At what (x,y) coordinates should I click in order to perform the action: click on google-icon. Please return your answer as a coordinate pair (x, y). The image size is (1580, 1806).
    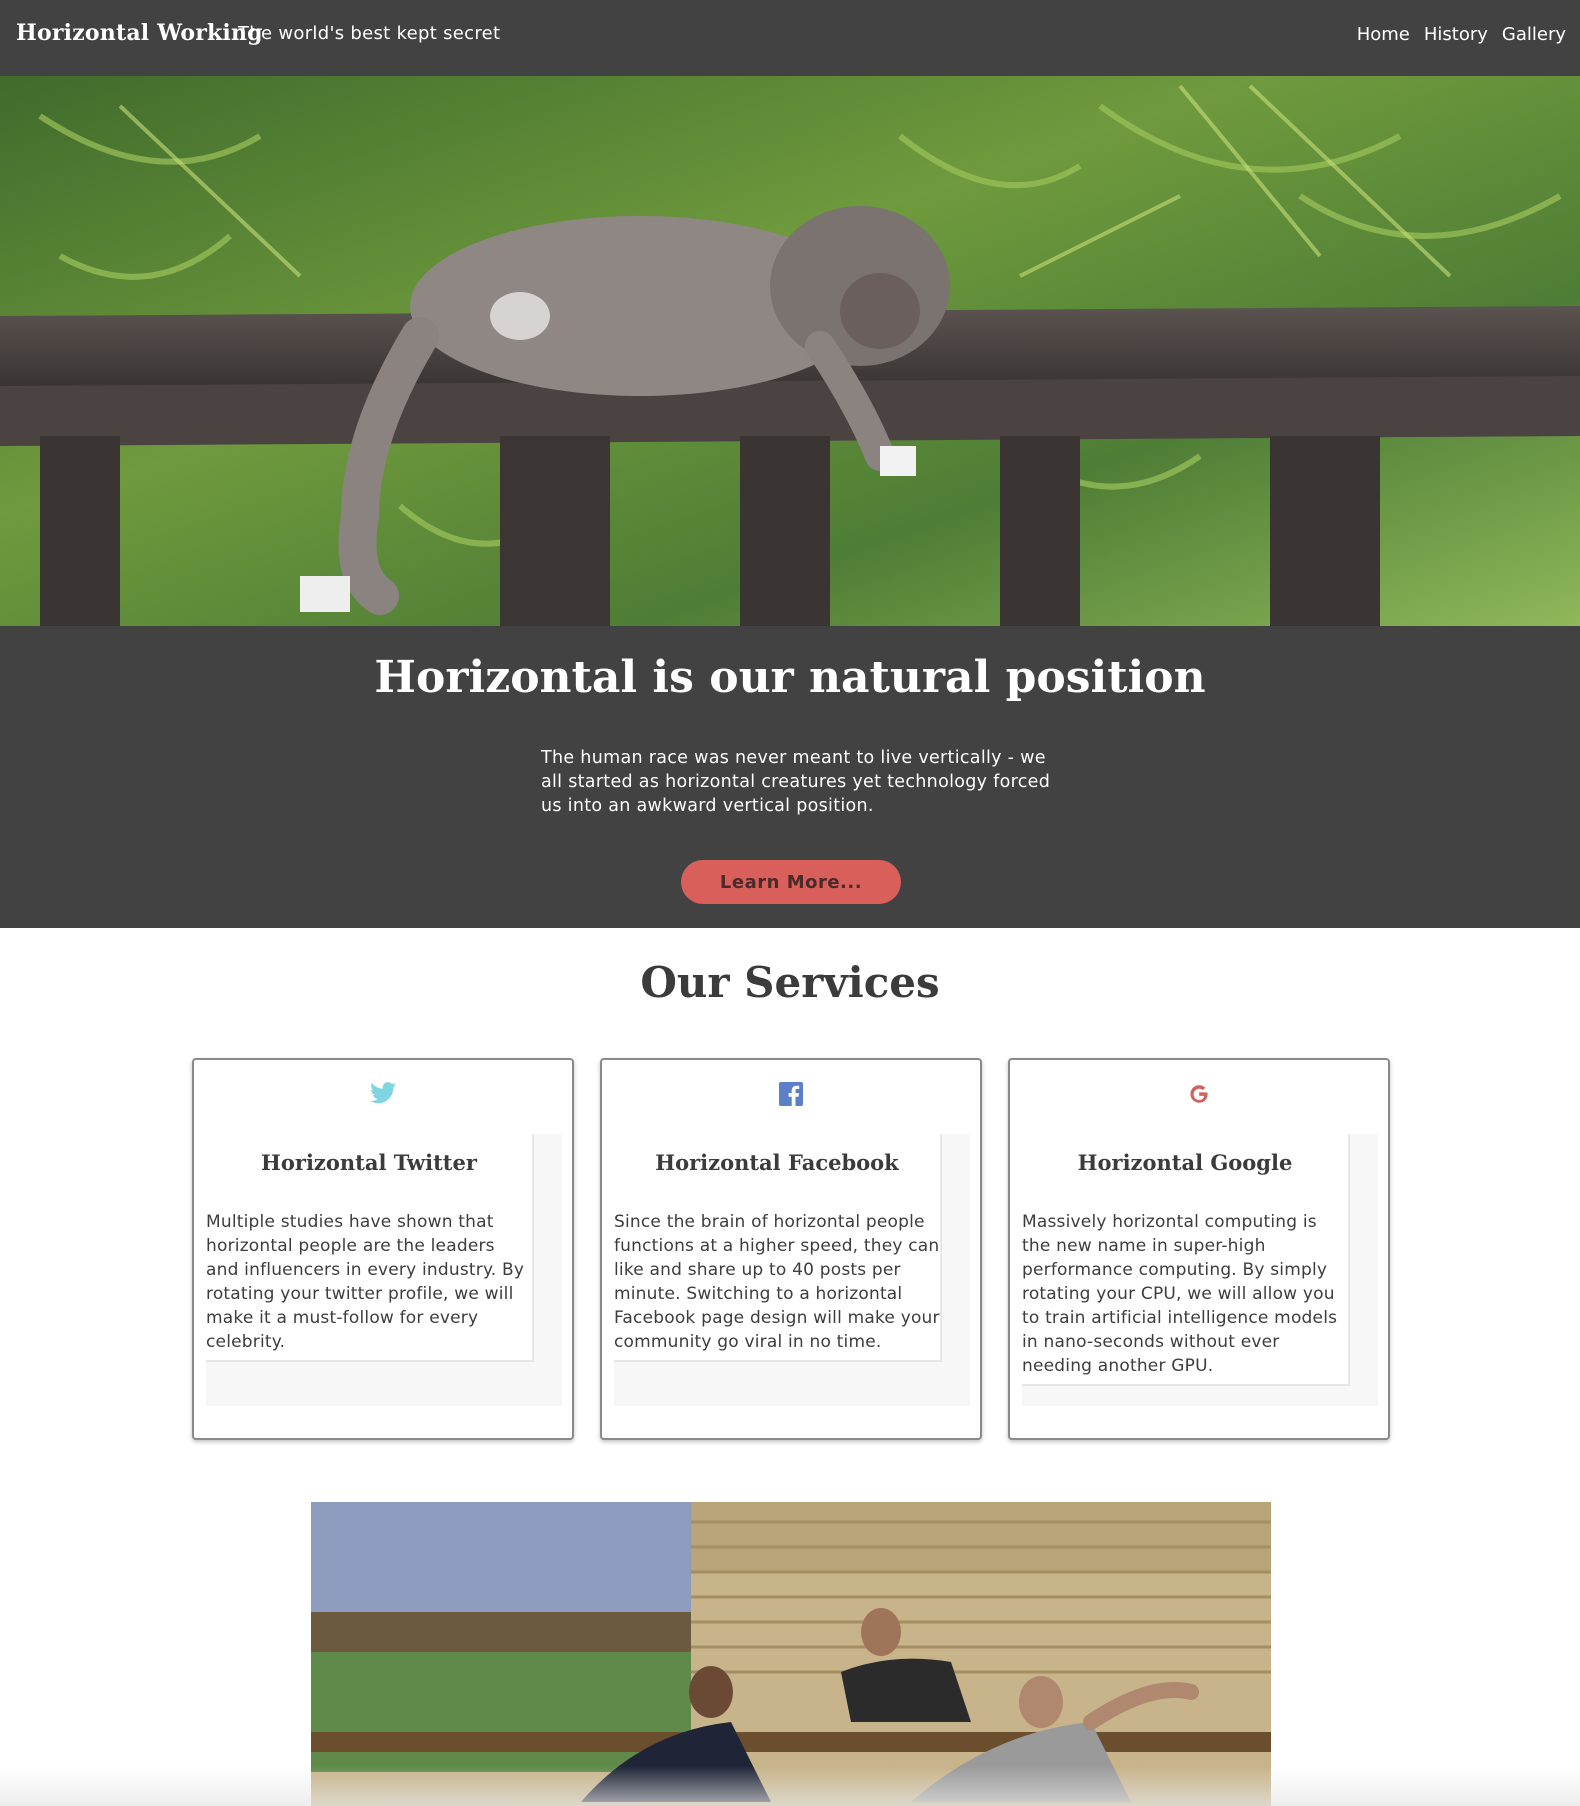
    Looking at the image, I should click on (1199, 1094).